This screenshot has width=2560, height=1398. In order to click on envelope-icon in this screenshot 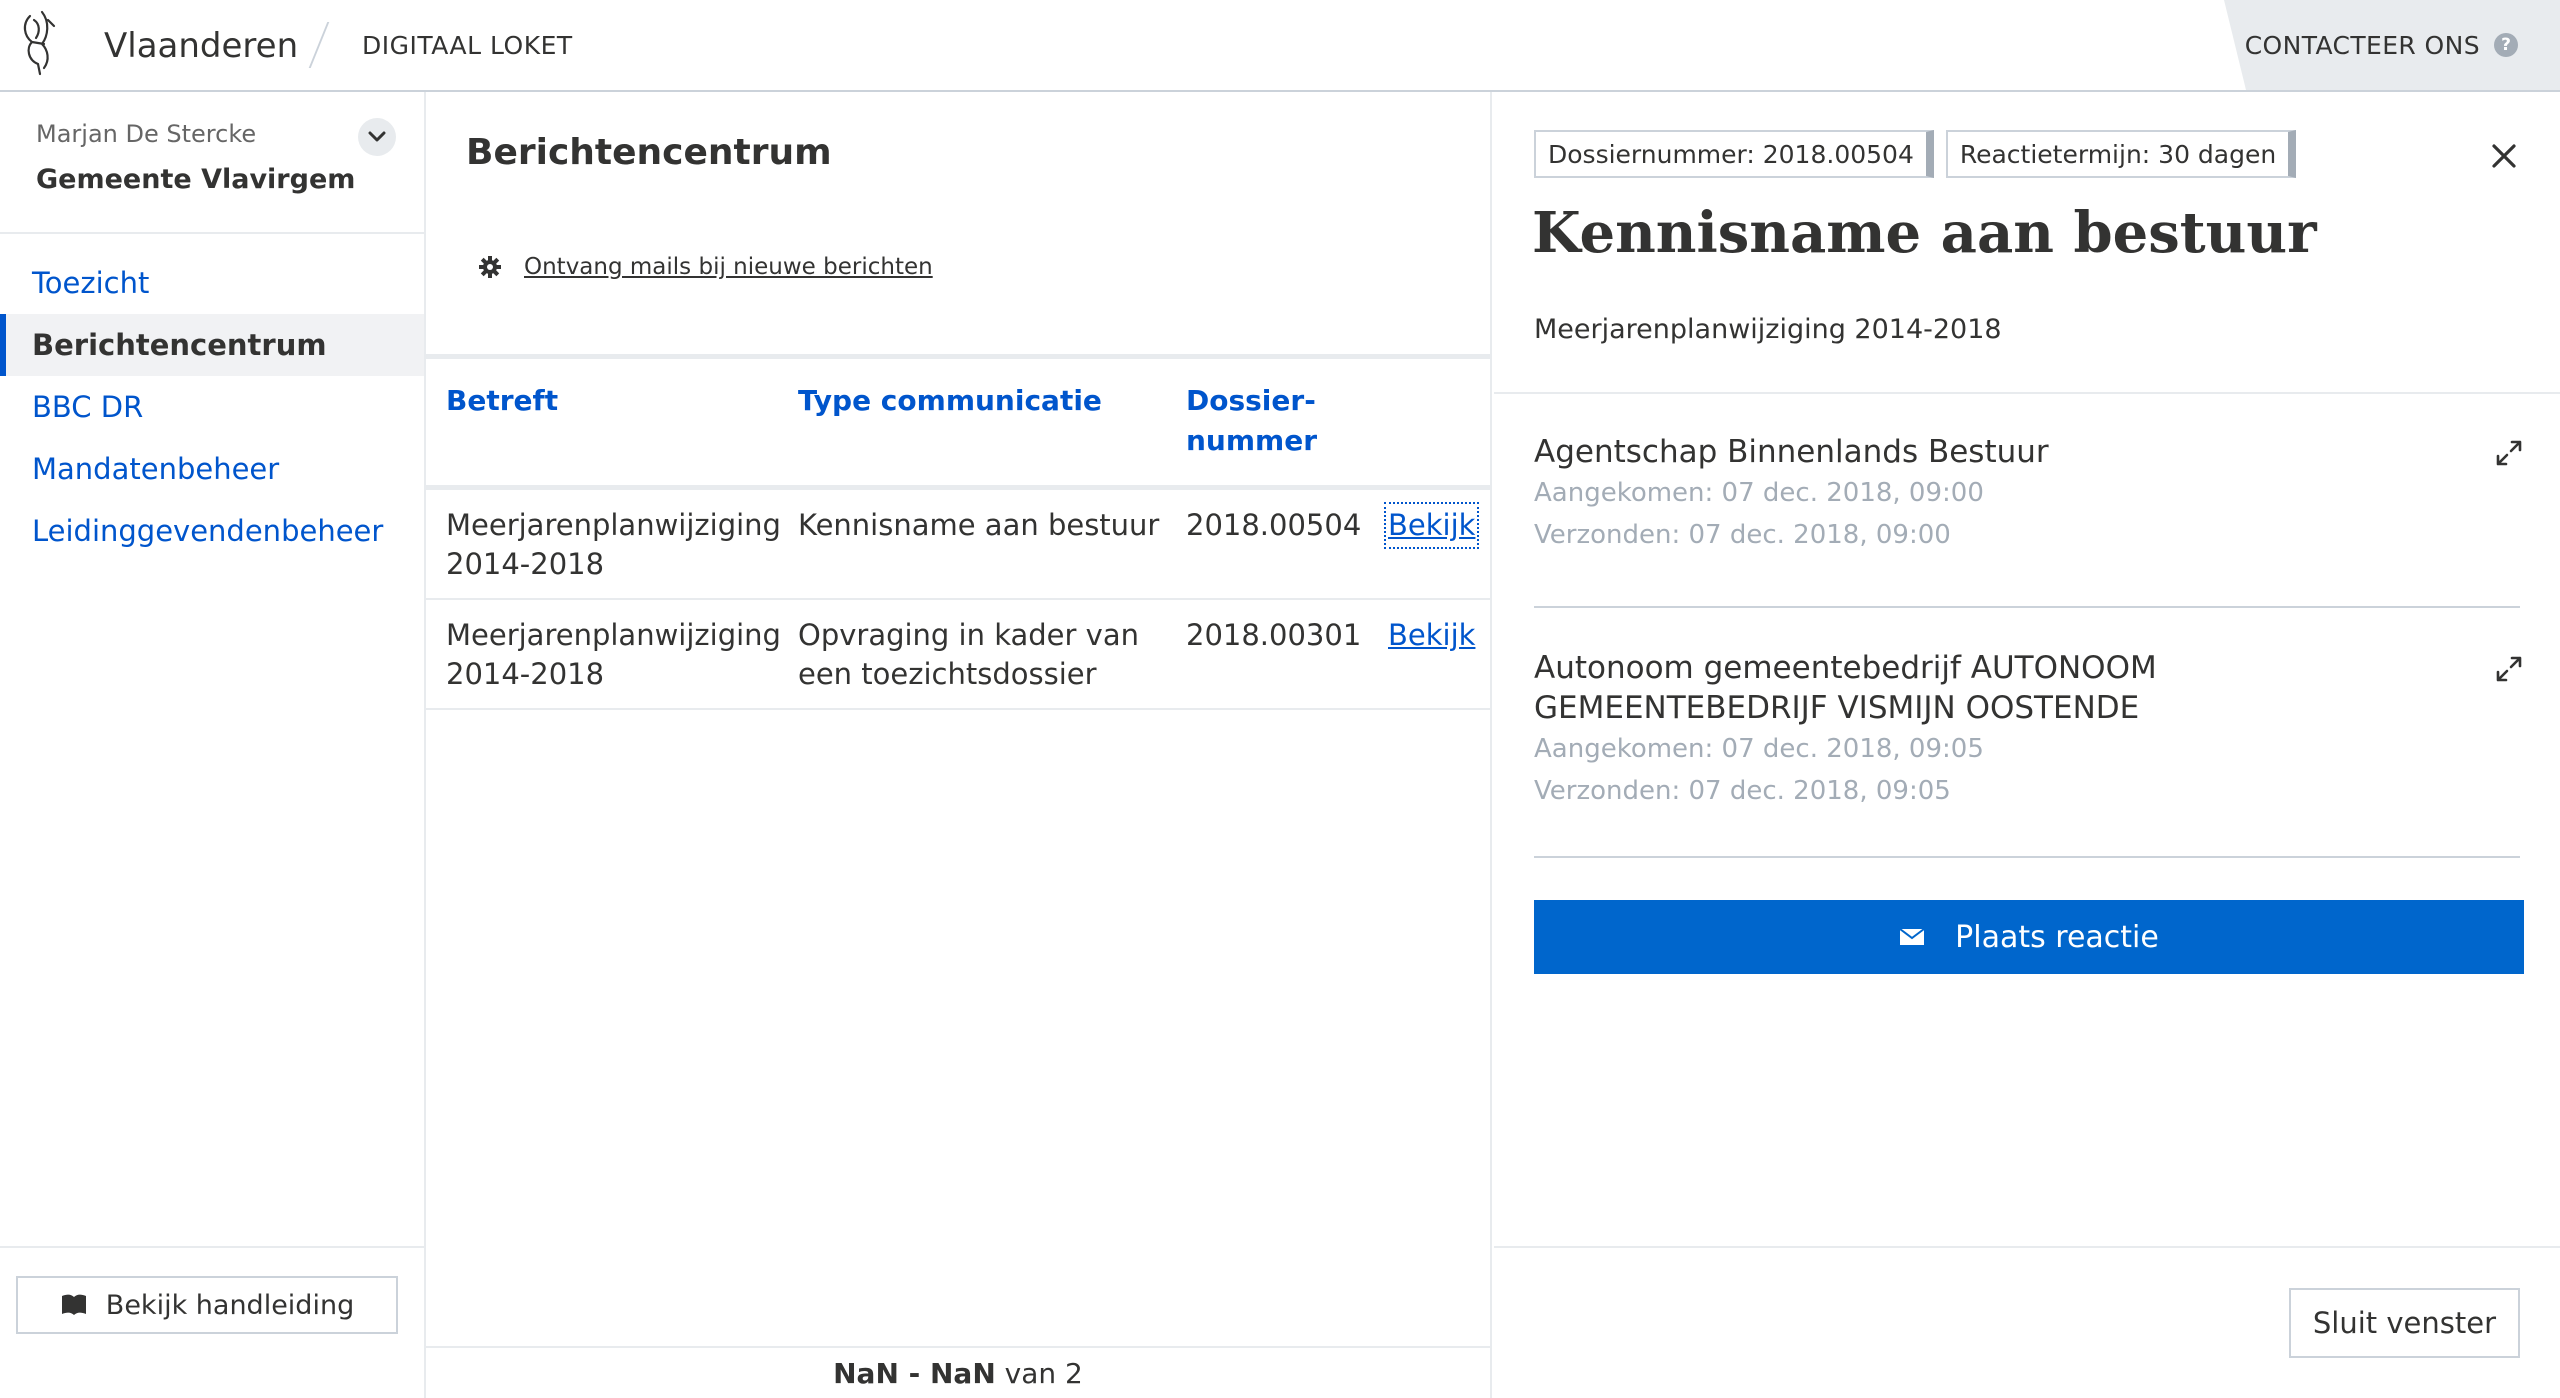, I will do `click(1912, 936)`.